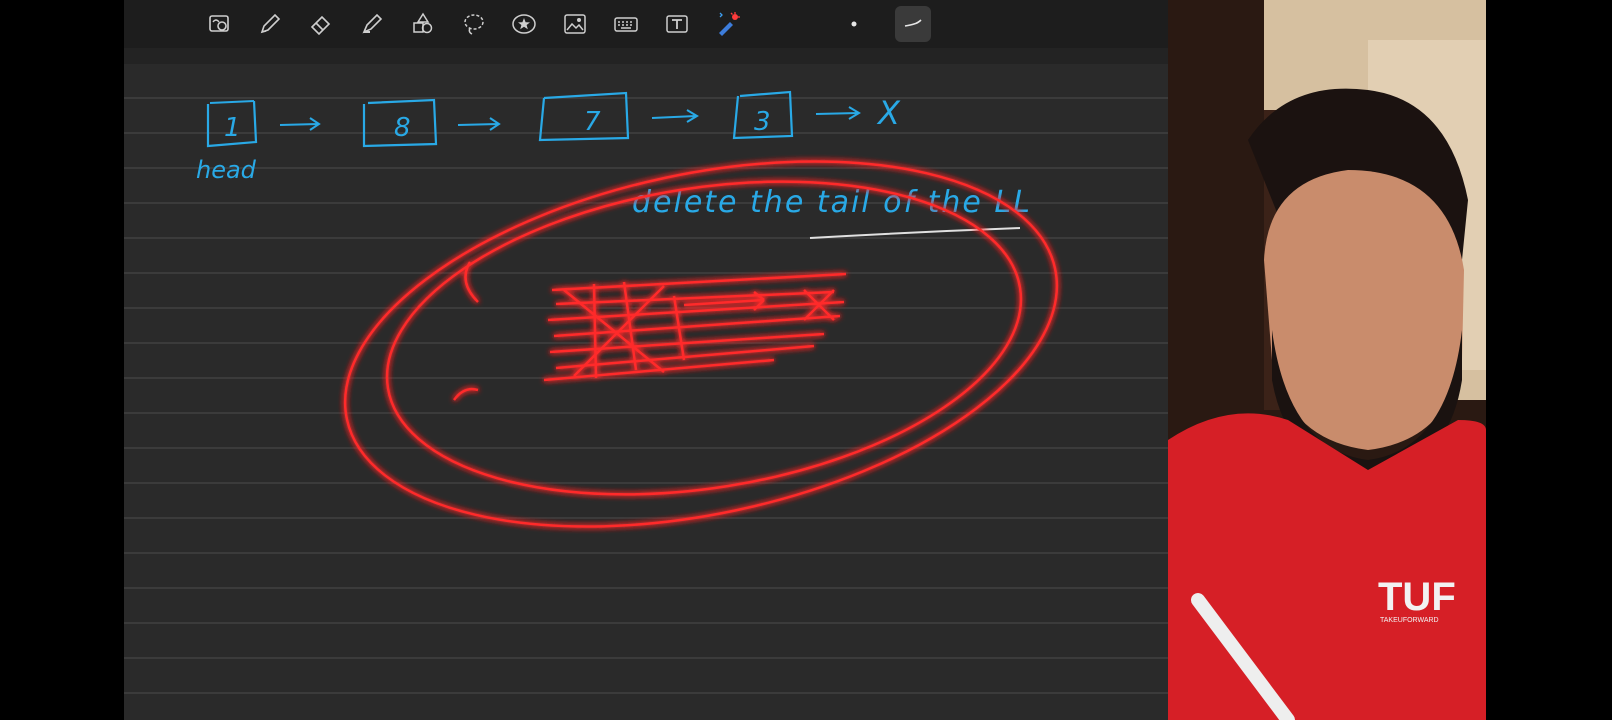 Image resolution: width=1612 pixels, height=720 pixels. I want to click on shirt-logo-sub: TAKEUFORWARD, so click(1409, 620).